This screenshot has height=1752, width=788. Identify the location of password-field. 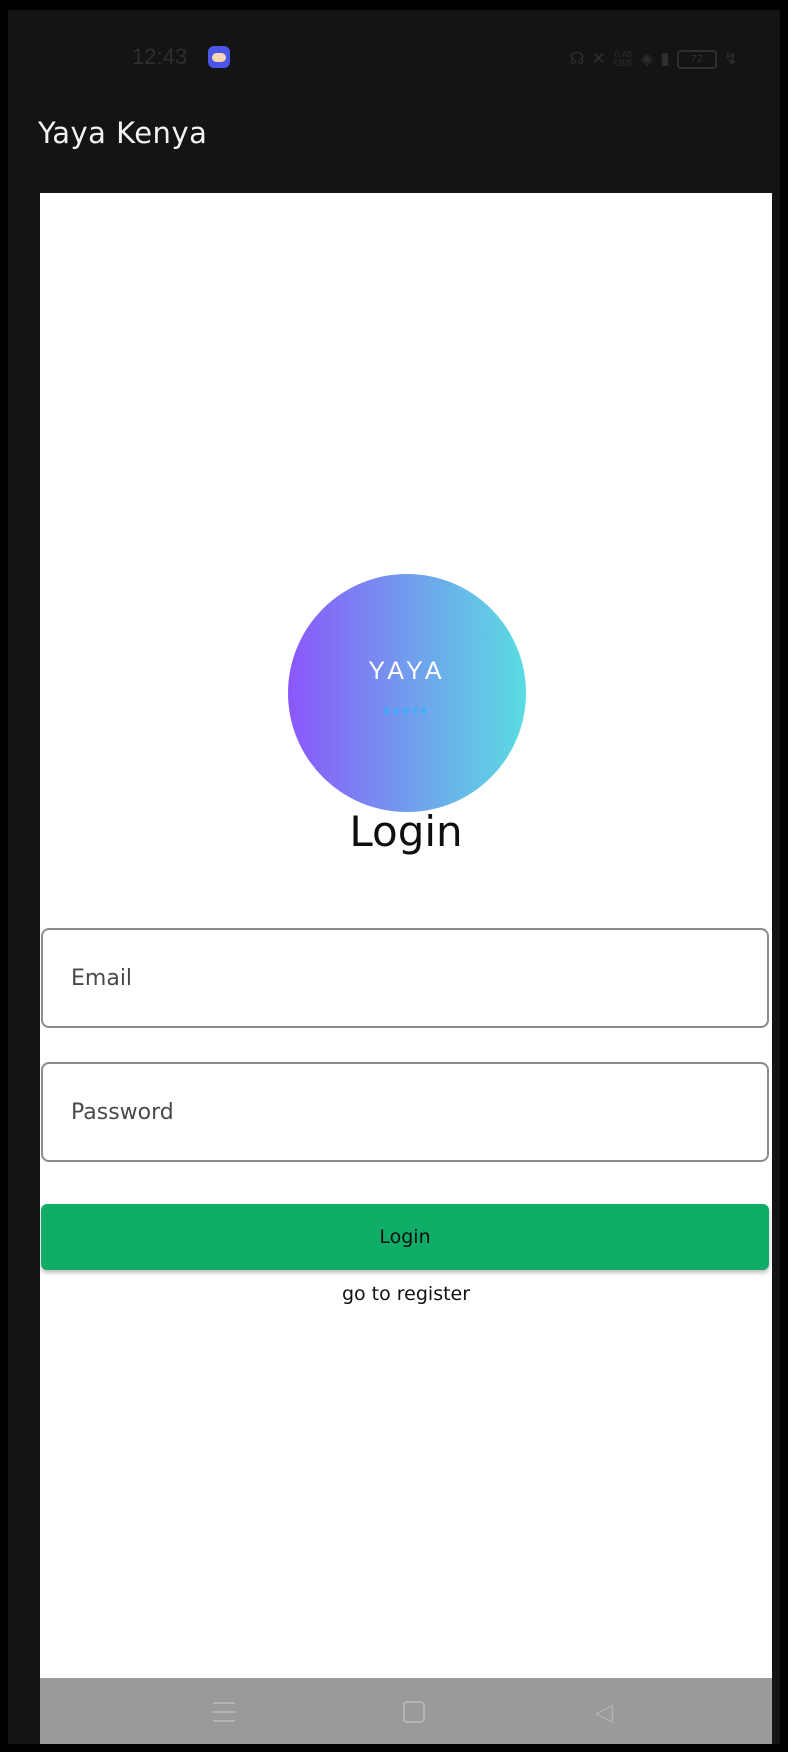
(405, 1112).